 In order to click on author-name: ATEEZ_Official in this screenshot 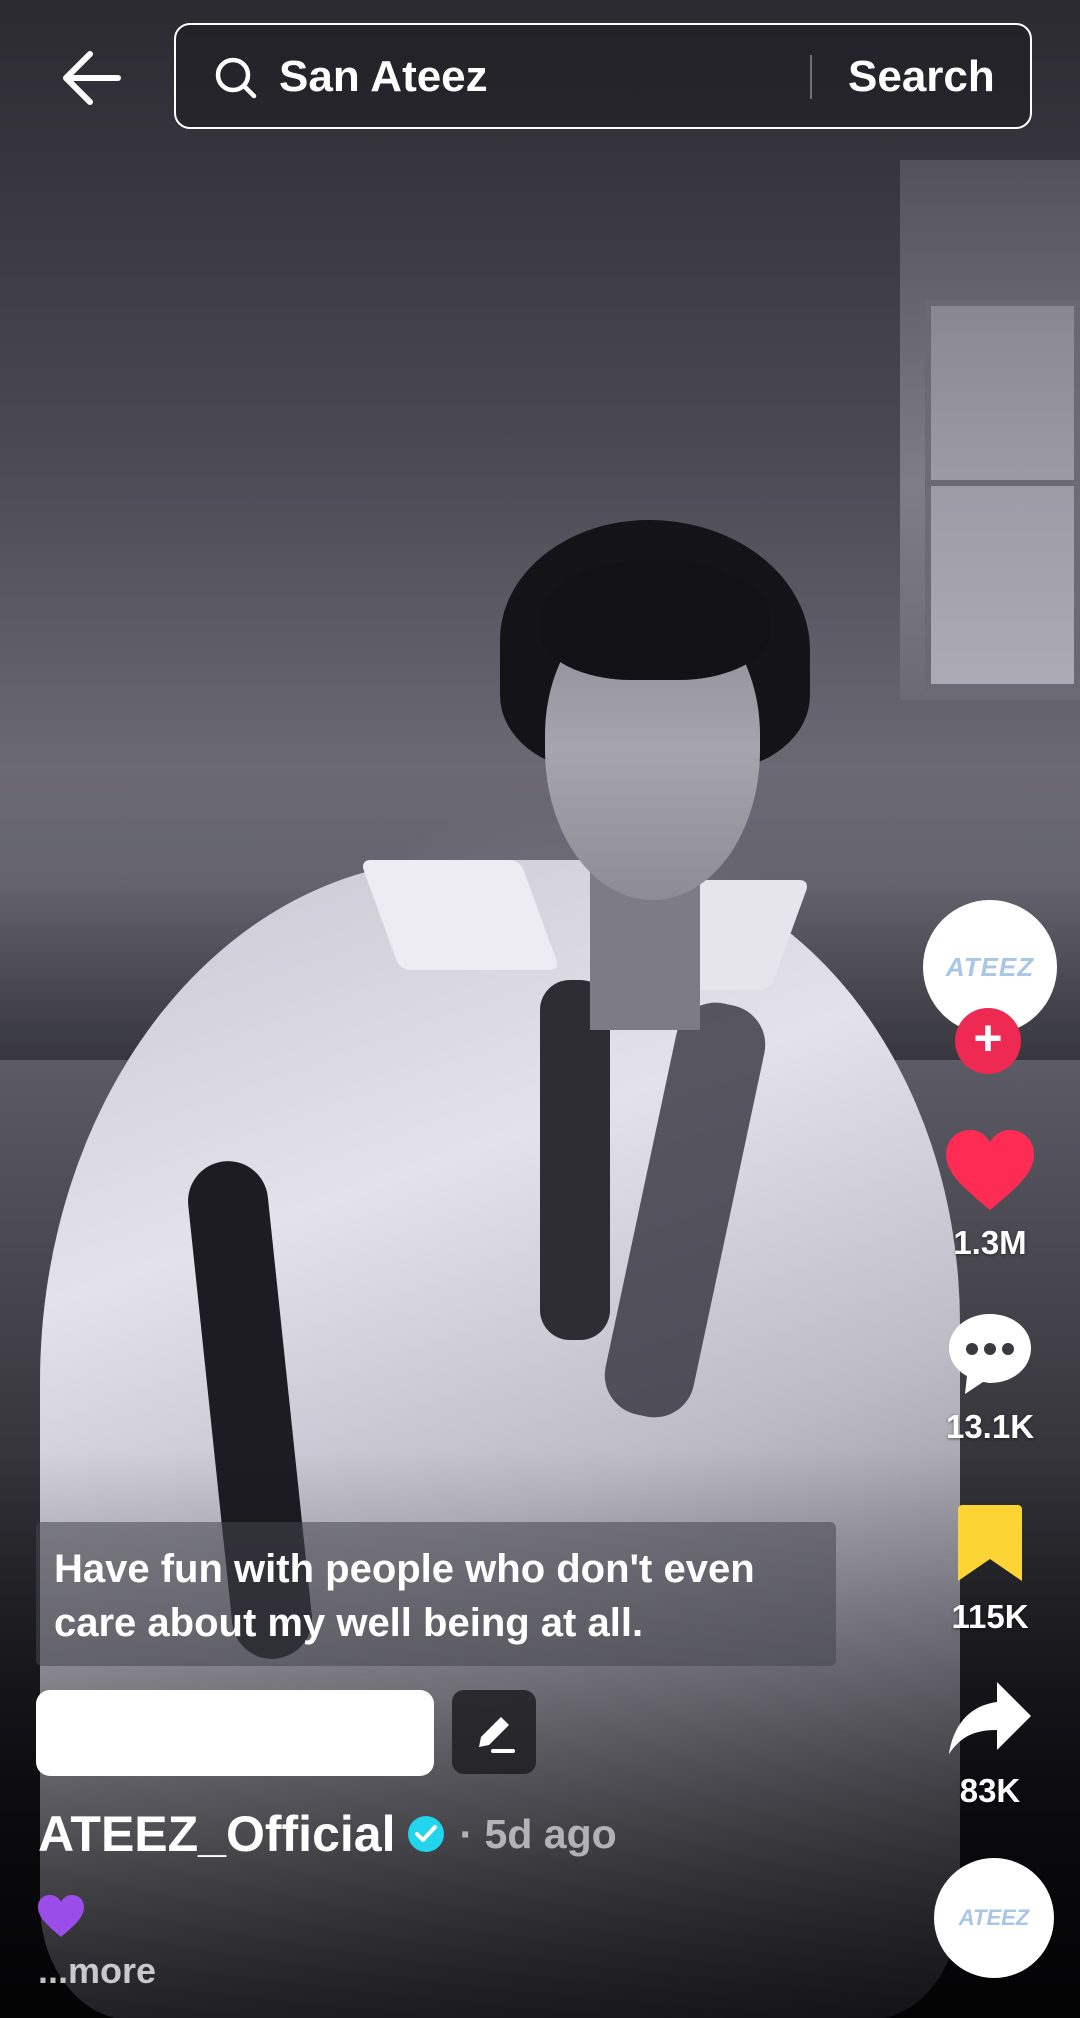, I will do `click(216, 1834)`.